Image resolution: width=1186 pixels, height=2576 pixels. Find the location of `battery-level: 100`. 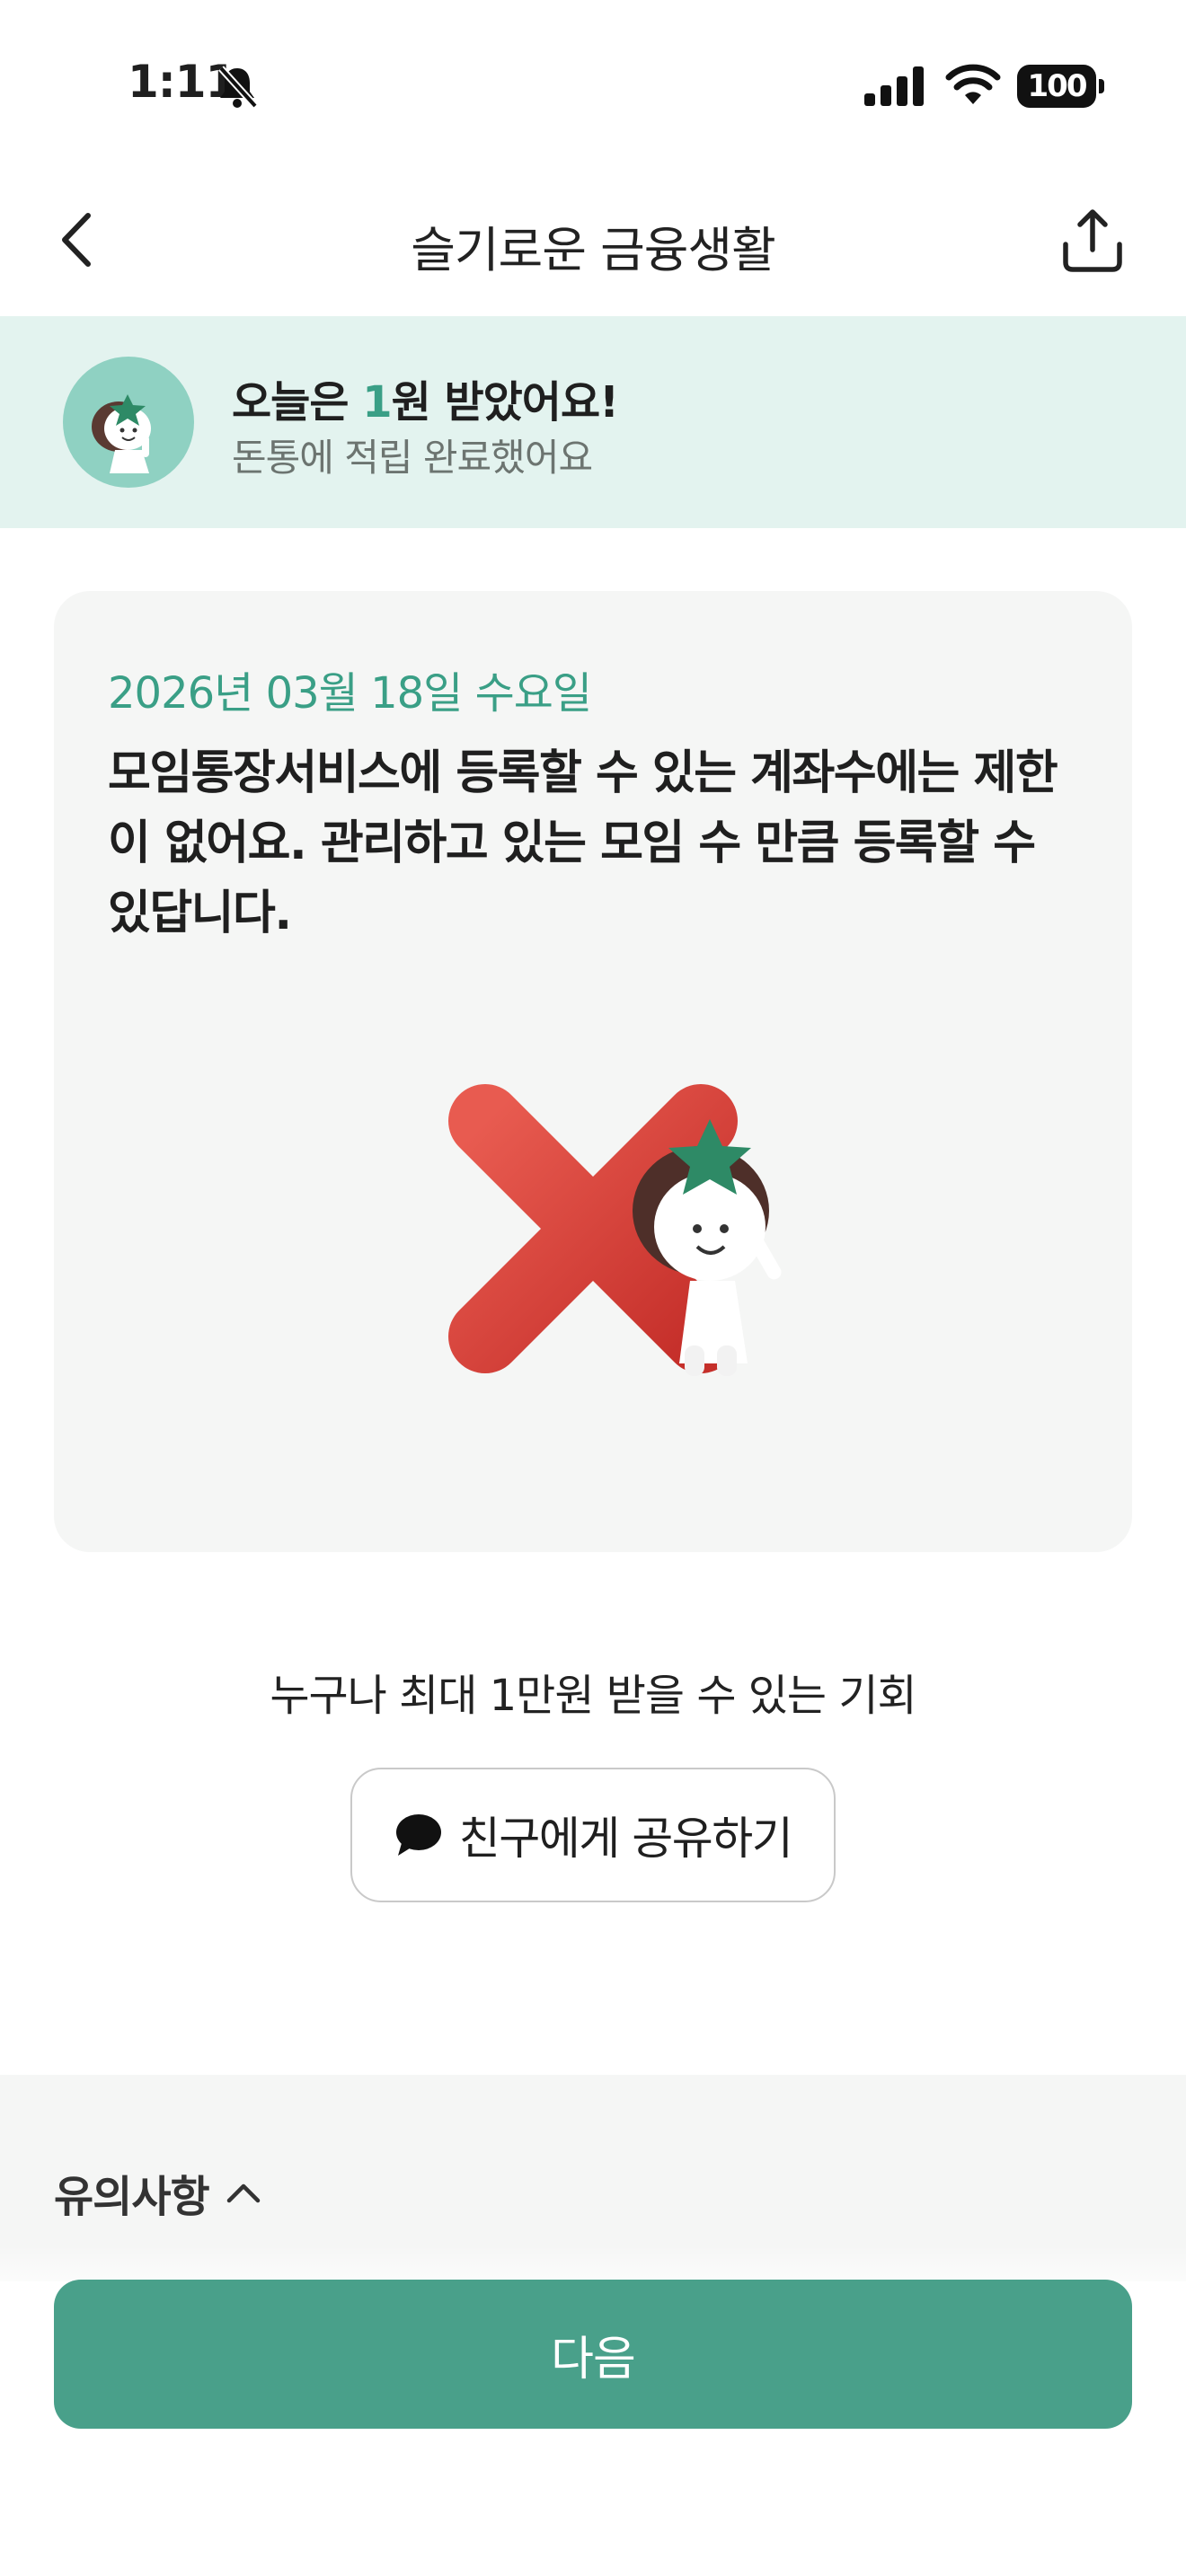

battery-level: 100 is located at coordinates (1056, 86).